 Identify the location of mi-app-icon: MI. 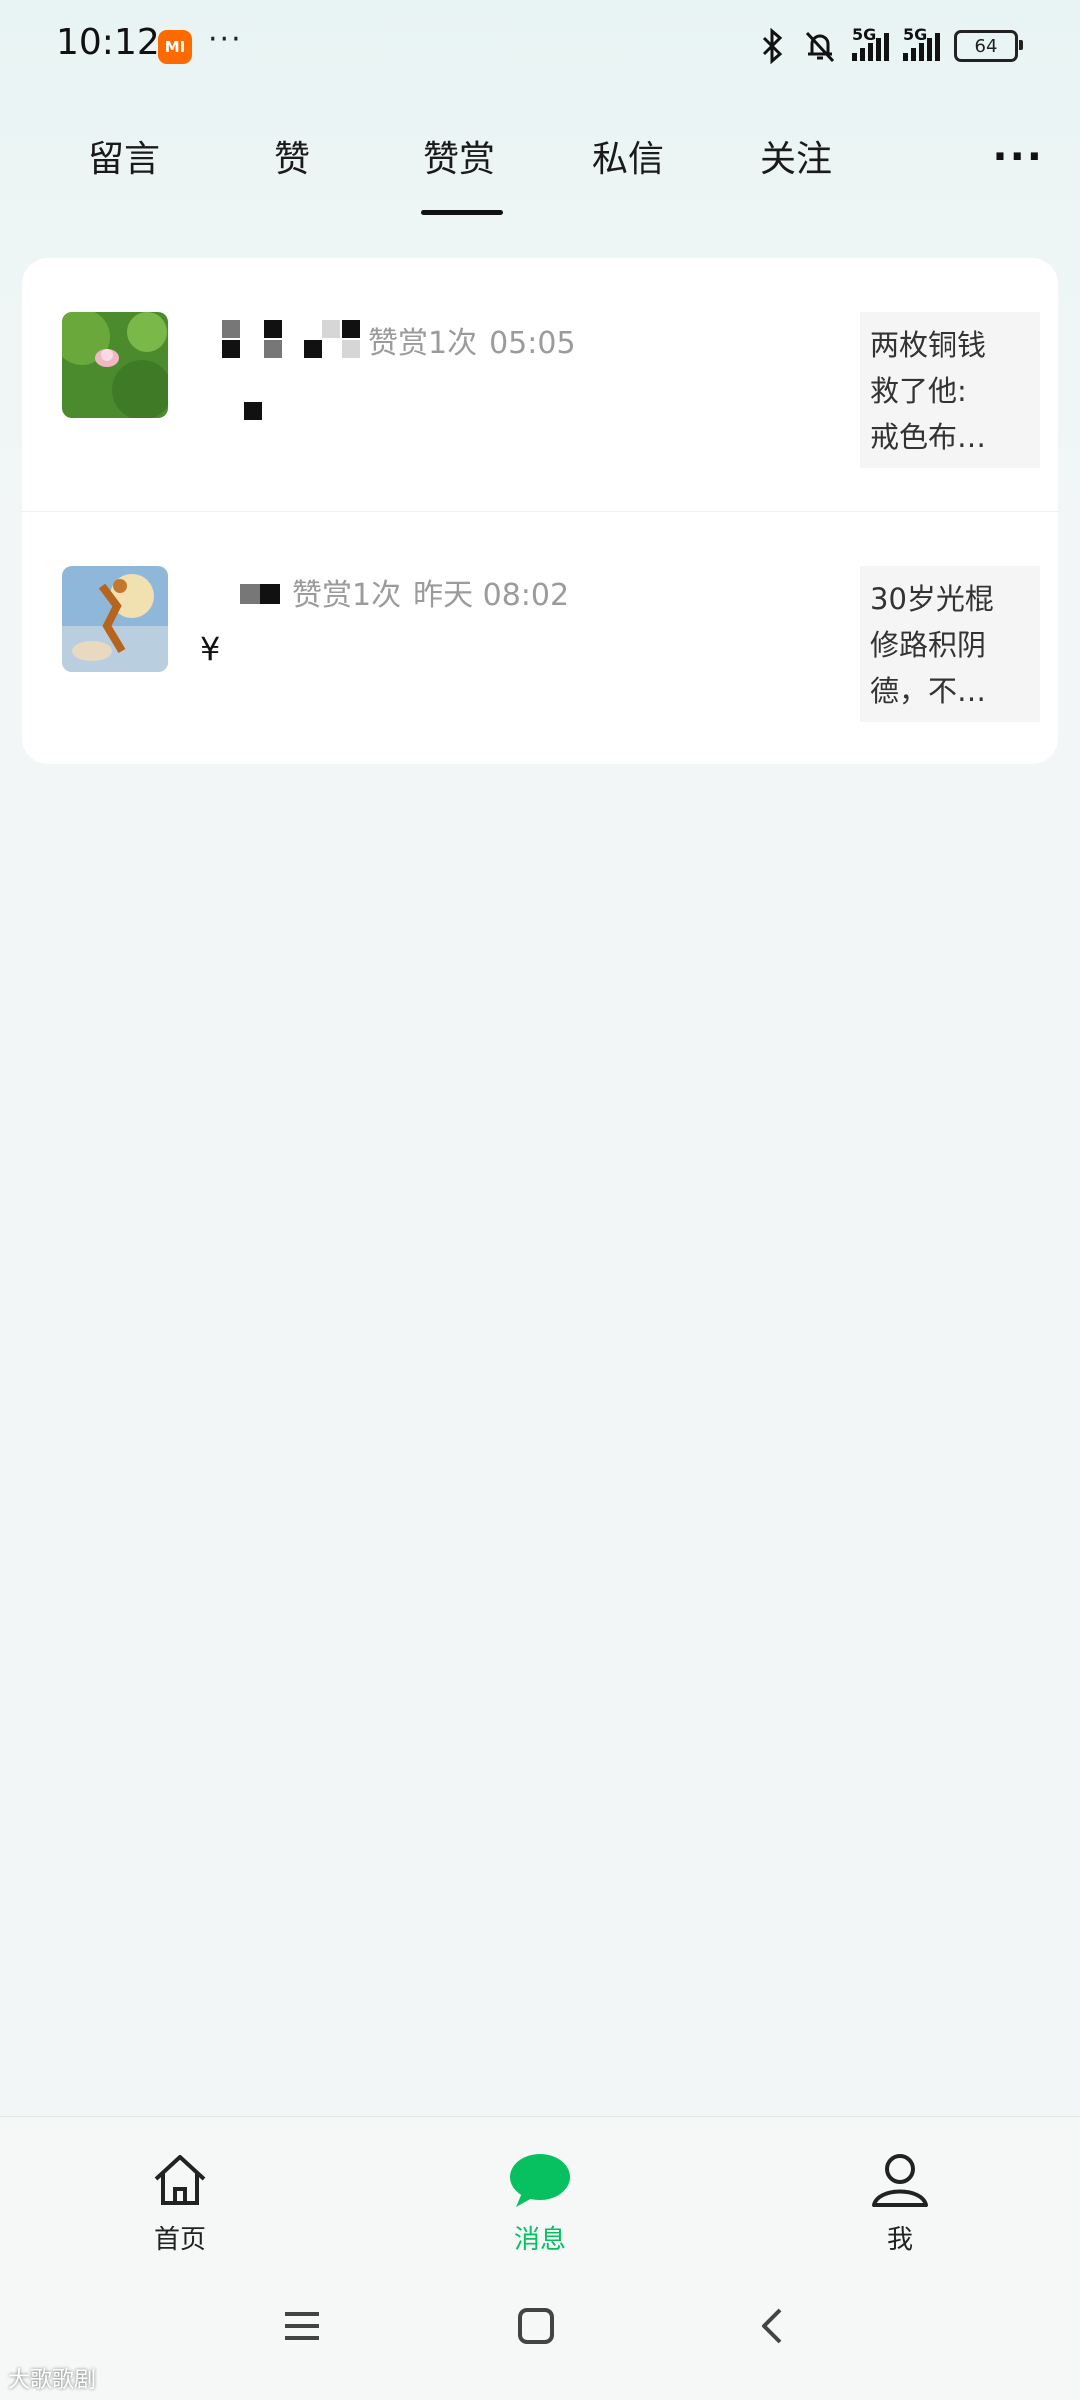
(175, 47).